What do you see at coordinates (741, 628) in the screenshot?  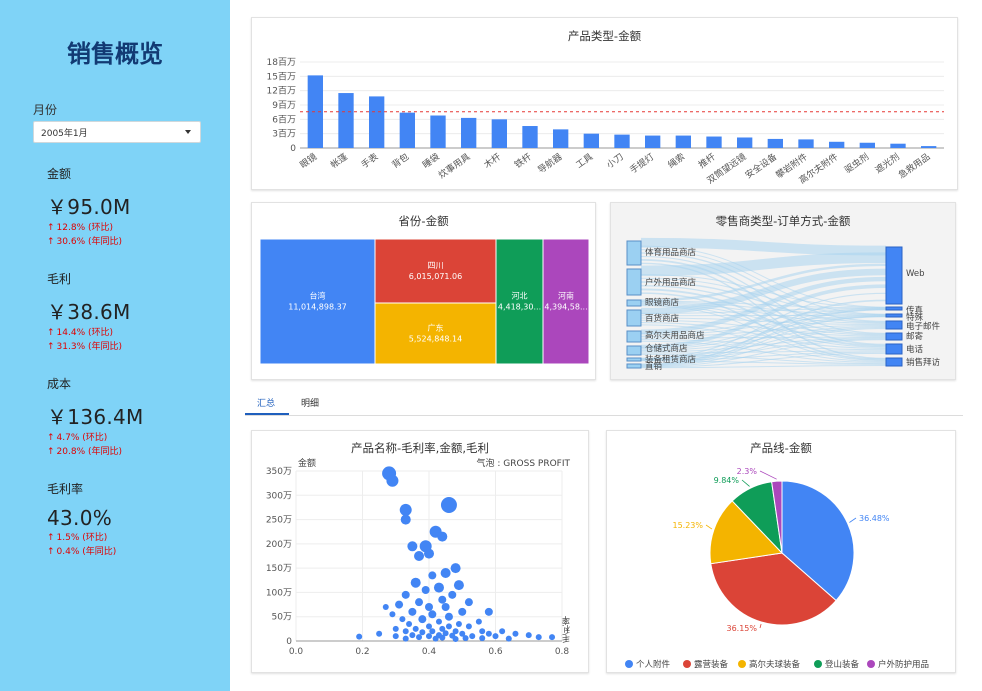 I see `pie-label: 36.15%` at bounding box center [741, 628].